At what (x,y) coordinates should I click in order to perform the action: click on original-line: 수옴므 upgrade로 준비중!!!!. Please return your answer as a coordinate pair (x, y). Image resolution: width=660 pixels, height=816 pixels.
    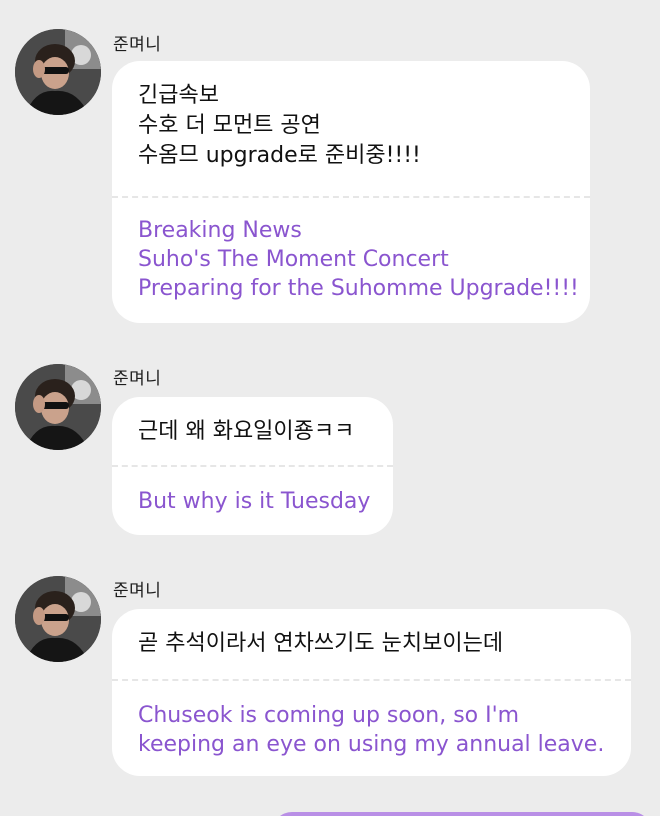
    Looking at the image, I should click on (279, 155).